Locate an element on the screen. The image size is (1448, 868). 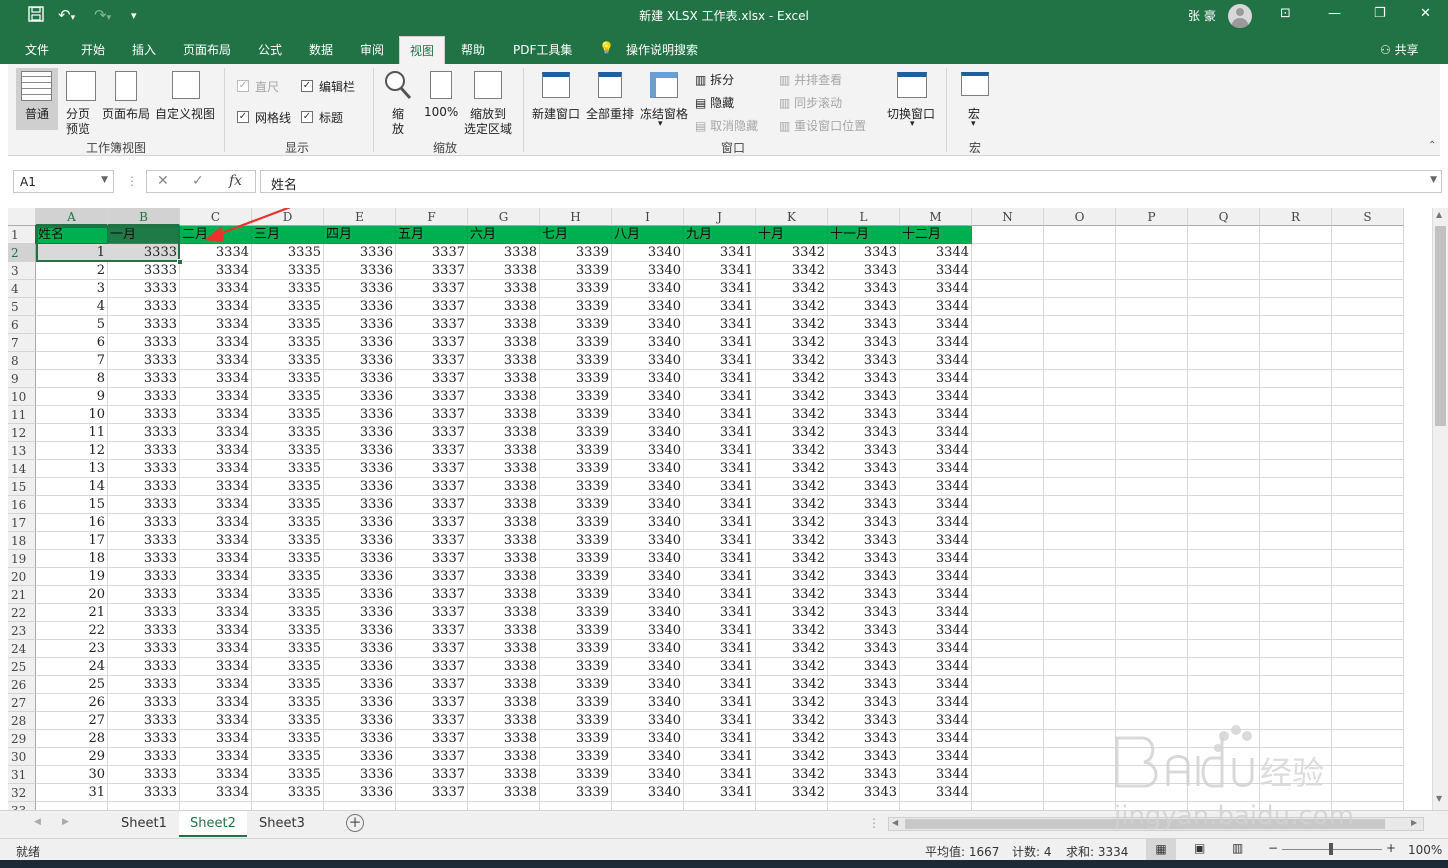
expand-formula-icon: ▼ is located at coordinates (1433, 180).